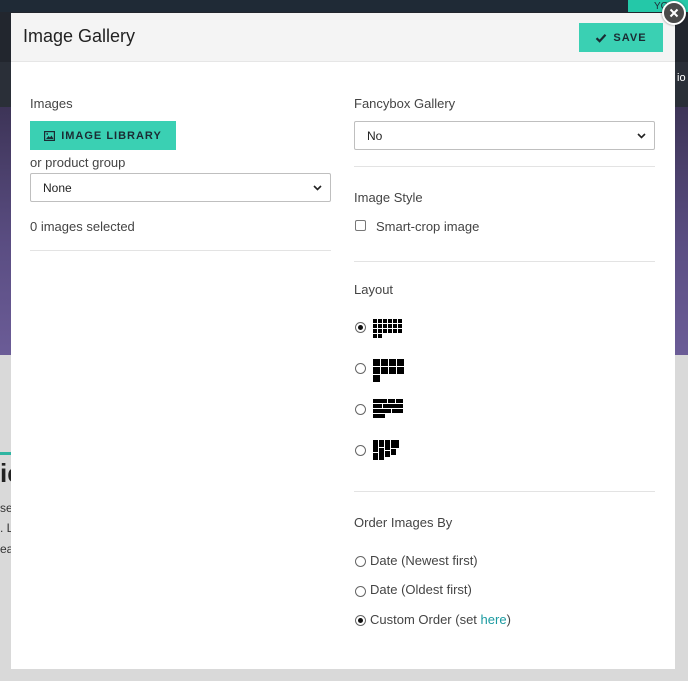 The height and width of the screenshot is (681, 688). What do you see at coordinates (344, 6) in the screenshot?
I see `background-topbar` at bounding box center [344, 6].